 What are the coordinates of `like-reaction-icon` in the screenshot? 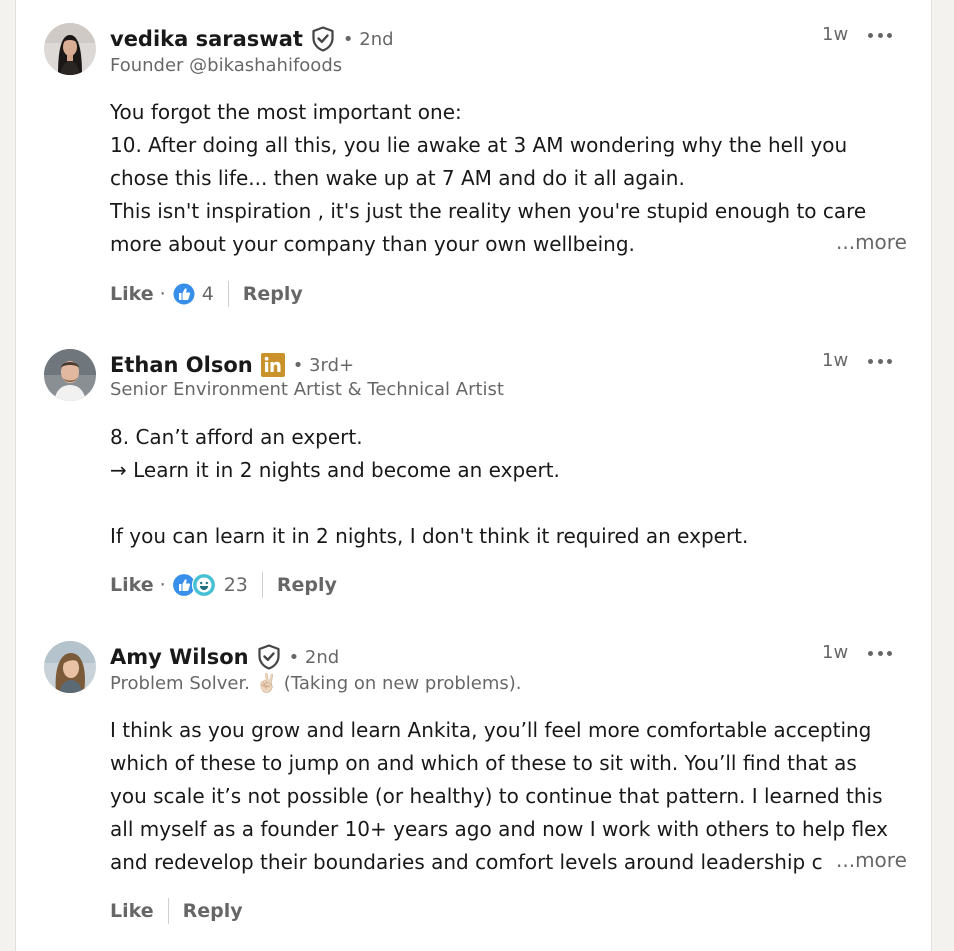 It's located at (184, 294).